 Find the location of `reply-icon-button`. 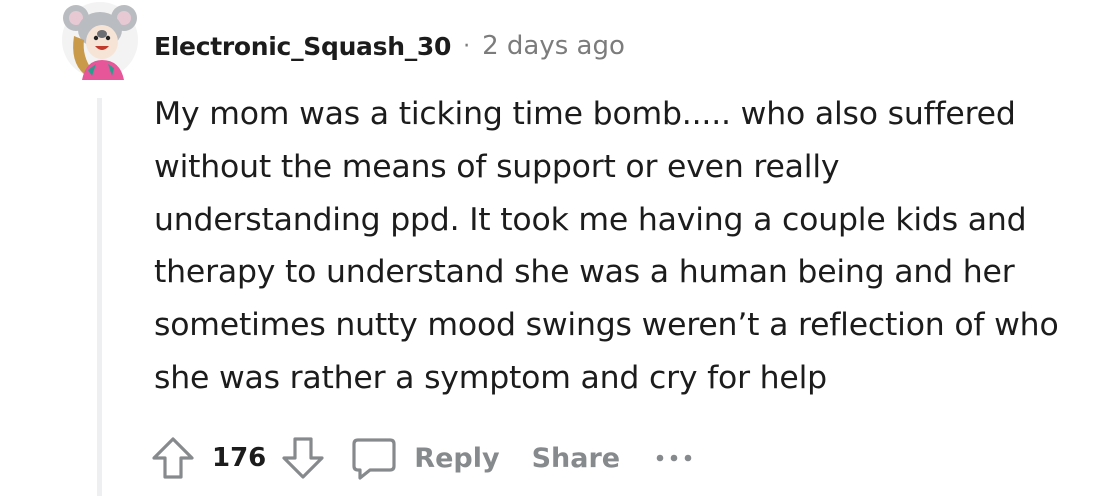

reply-icon-button is located at coordinates (374, 458).